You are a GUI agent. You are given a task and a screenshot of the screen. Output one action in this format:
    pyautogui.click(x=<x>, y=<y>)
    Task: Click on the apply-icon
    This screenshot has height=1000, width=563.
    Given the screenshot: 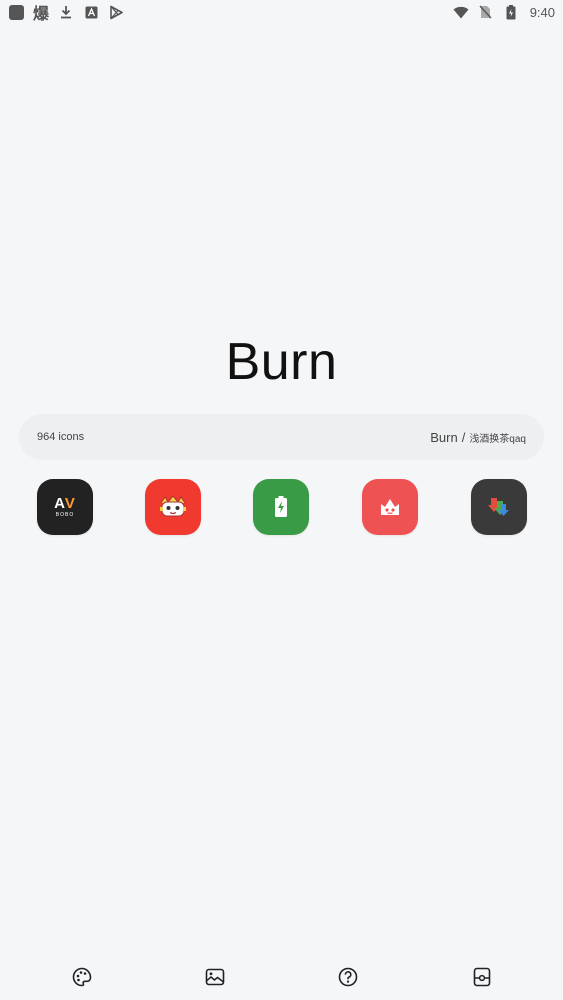 What is the action you would take?
    pyautogui.click(x=482, y=977)
    